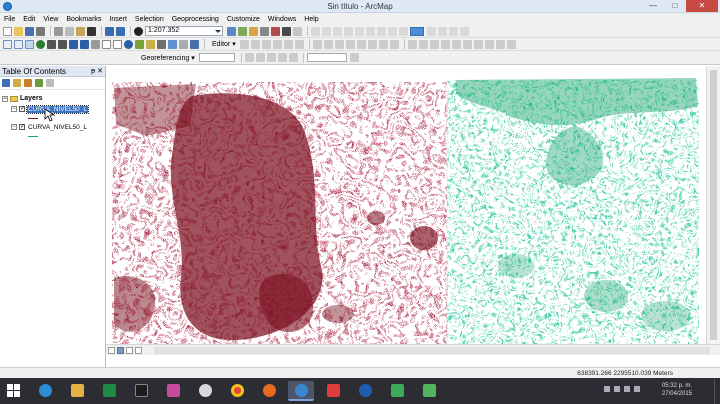 This screenshot has width=720, height=404. What do you see at coordinates (39, 83) in the screenshot?
I see `list-by-selection-icon` at bounding box center [39, 83].